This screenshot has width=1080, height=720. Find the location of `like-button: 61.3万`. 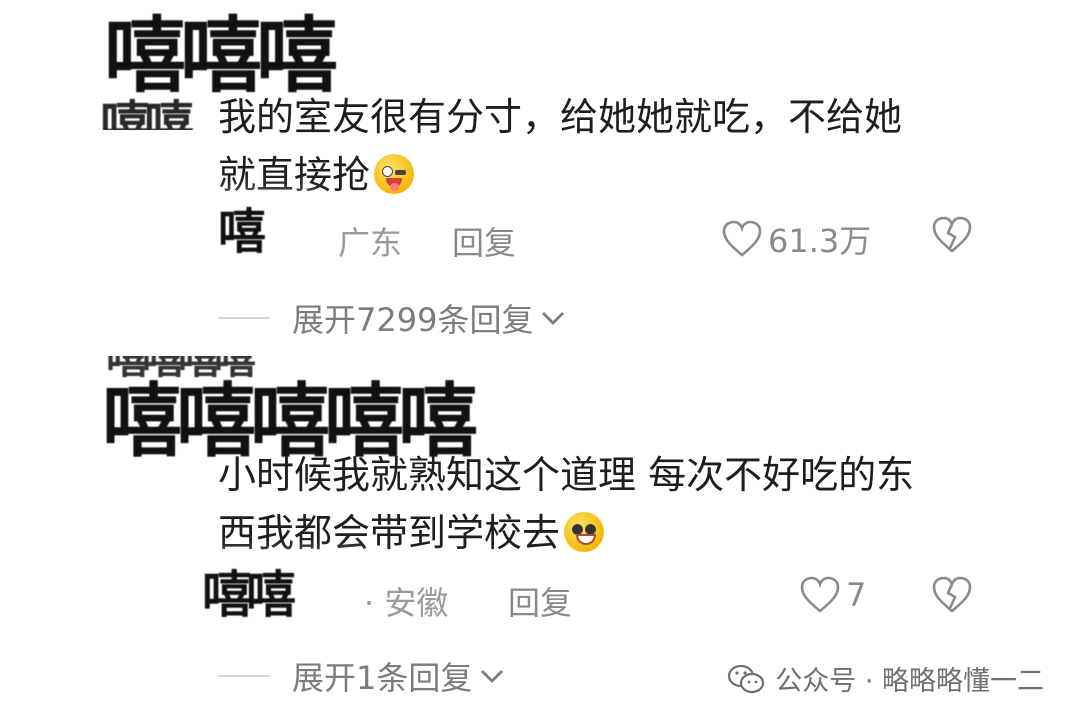

like-button: 61.3万 is located at coordinates (796, 239).